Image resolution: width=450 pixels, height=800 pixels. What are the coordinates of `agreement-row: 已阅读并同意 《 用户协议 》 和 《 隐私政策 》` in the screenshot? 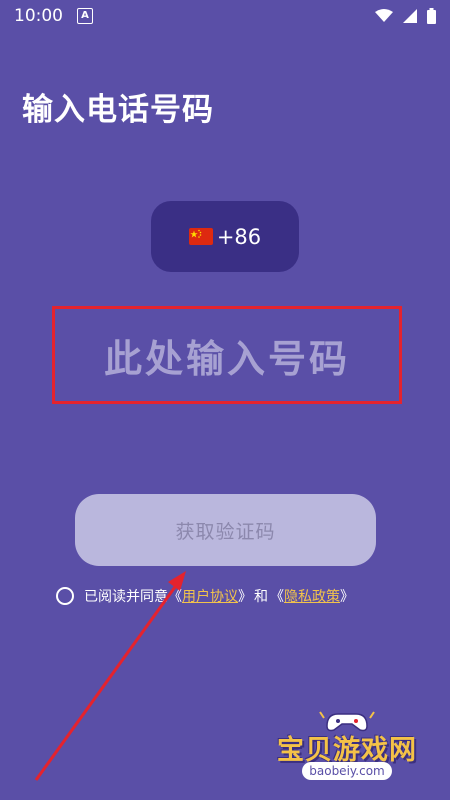 It's located at (205, 596).